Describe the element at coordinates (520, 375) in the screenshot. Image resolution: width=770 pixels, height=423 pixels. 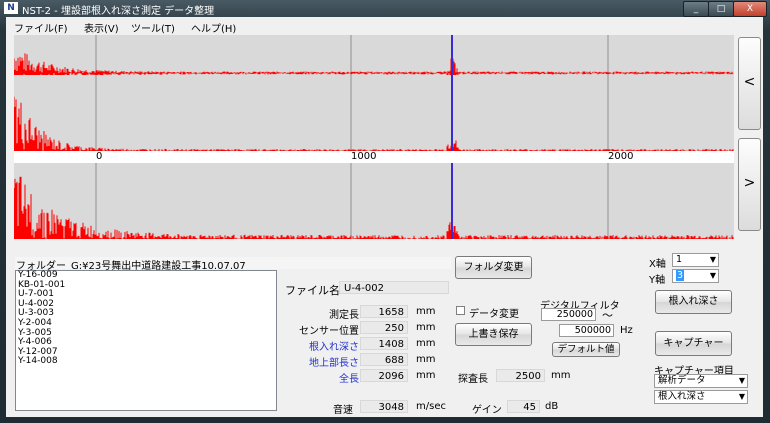
I see `probe-length-value: 2500` at that location.